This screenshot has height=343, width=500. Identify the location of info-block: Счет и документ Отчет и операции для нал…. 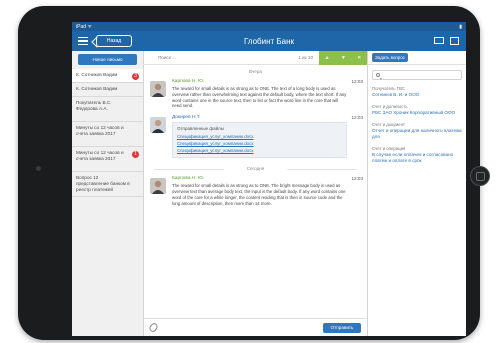
(417, 131).